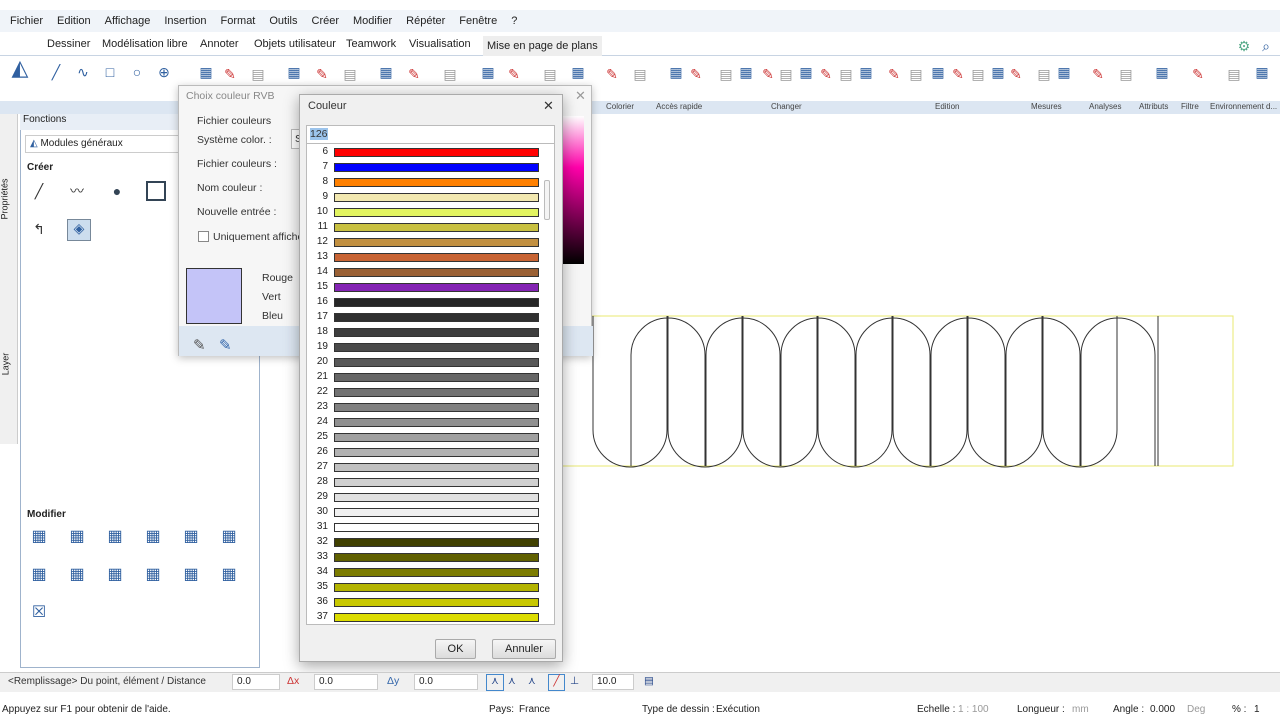  What do you see at coordinates (427, 242) in the screenshot?
I see `color-row: 12` at bounding box center [427, 242].